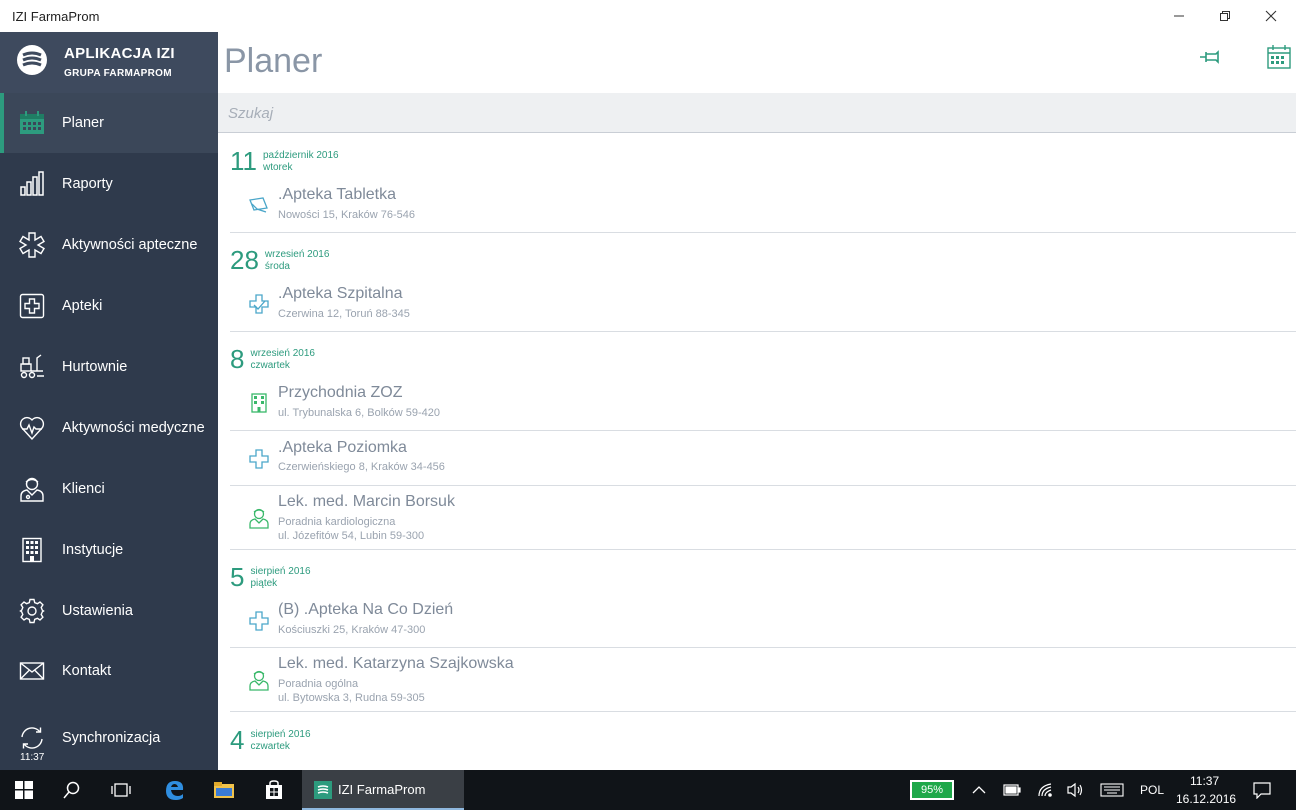 This screenshot has width=1296, height=810. I want to click on sidebar-item-instytucje: Instytucje, so click(109, 550).